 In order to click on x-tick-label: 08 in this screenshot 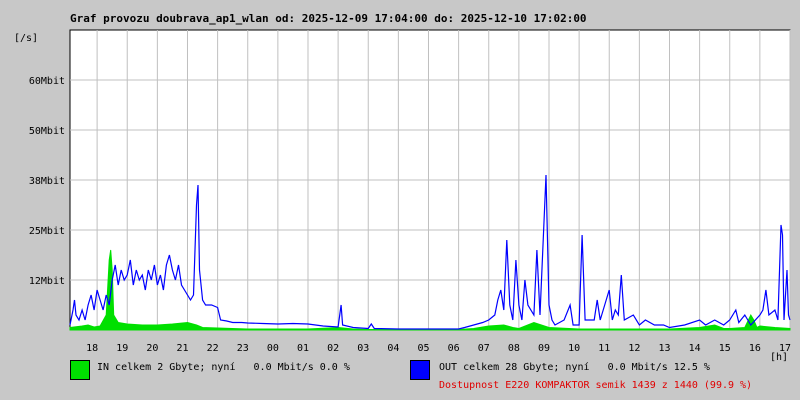, I will do `click(514, 348)`.